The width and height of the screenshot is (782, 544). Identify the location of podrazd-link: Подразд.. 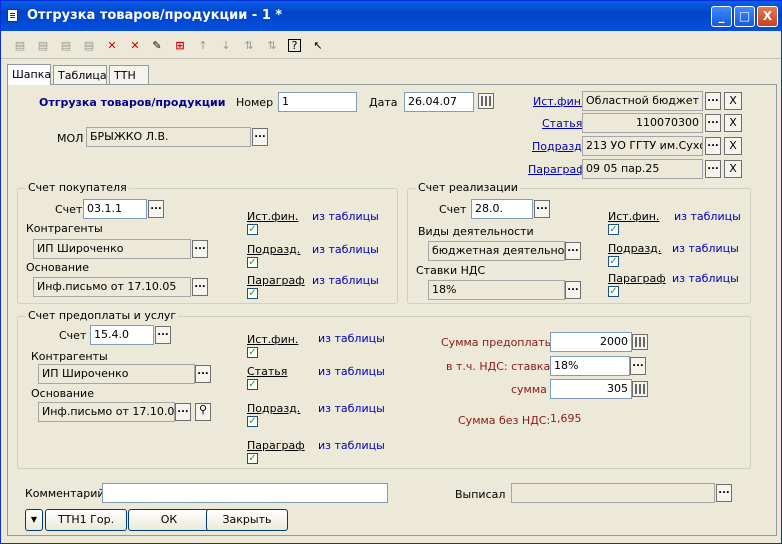
(558, 147).